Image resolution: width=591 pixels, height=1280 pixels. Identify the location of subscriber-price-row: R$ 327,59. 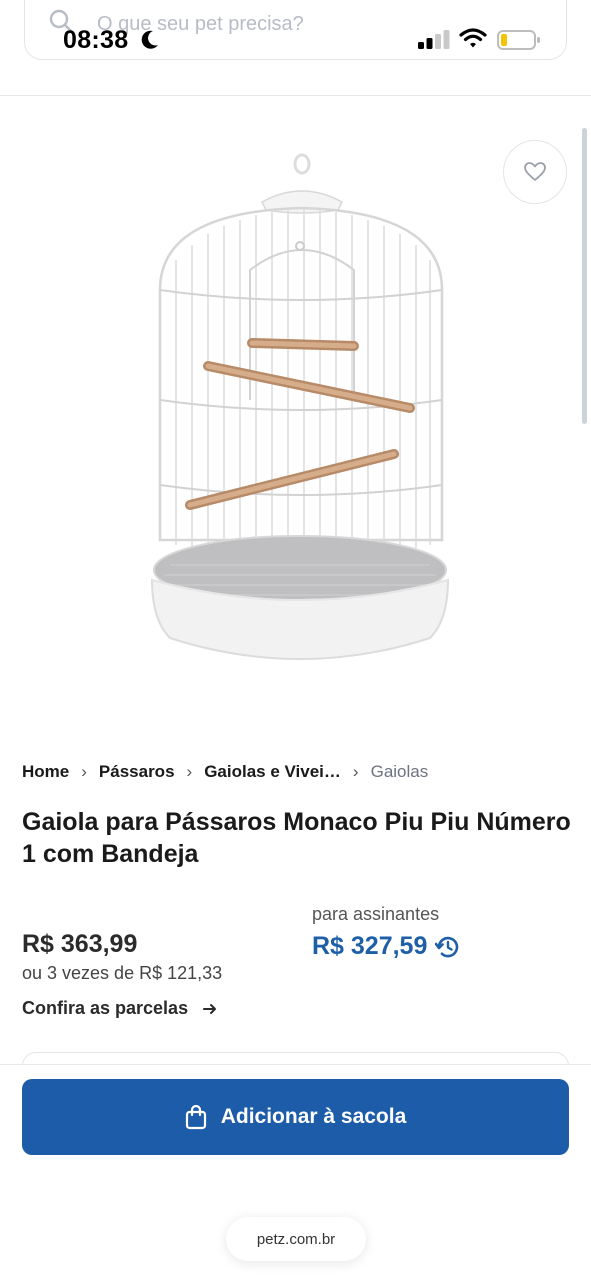
(386, 946).